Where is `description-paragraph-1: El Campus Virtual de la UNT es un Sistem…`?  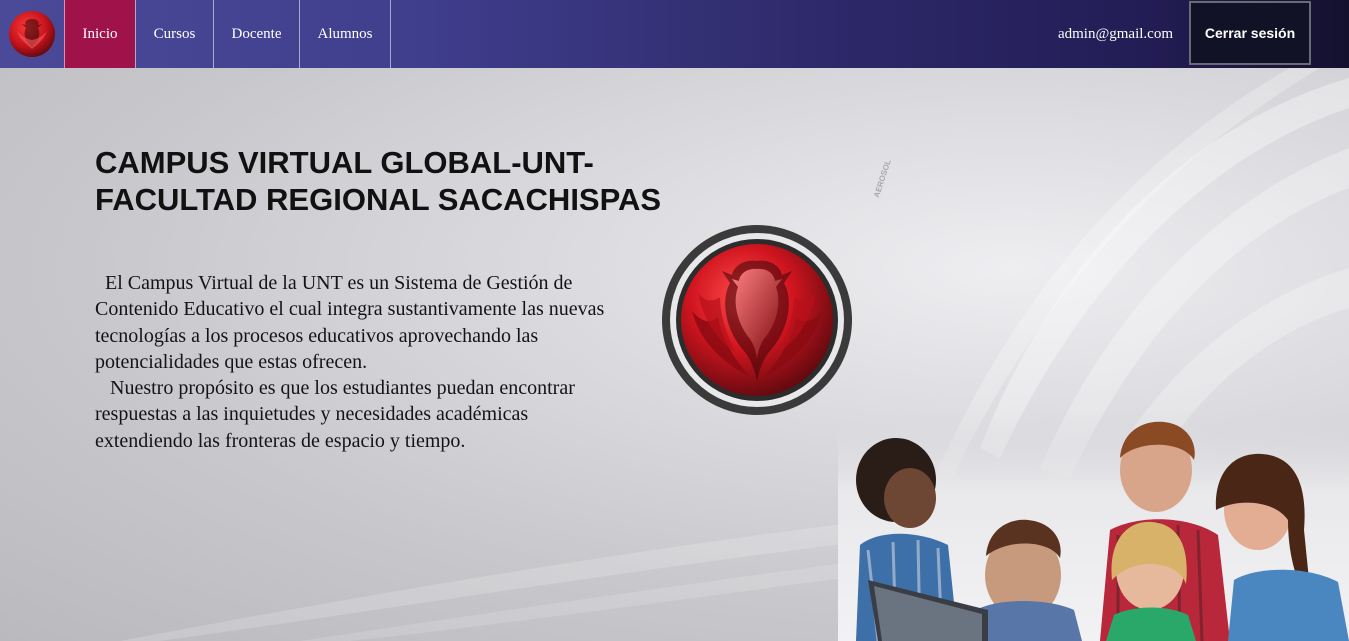
description-paragraph-1: El Campus Virtual de la UNT es un Sistem… is located at coordinates (352, 322).